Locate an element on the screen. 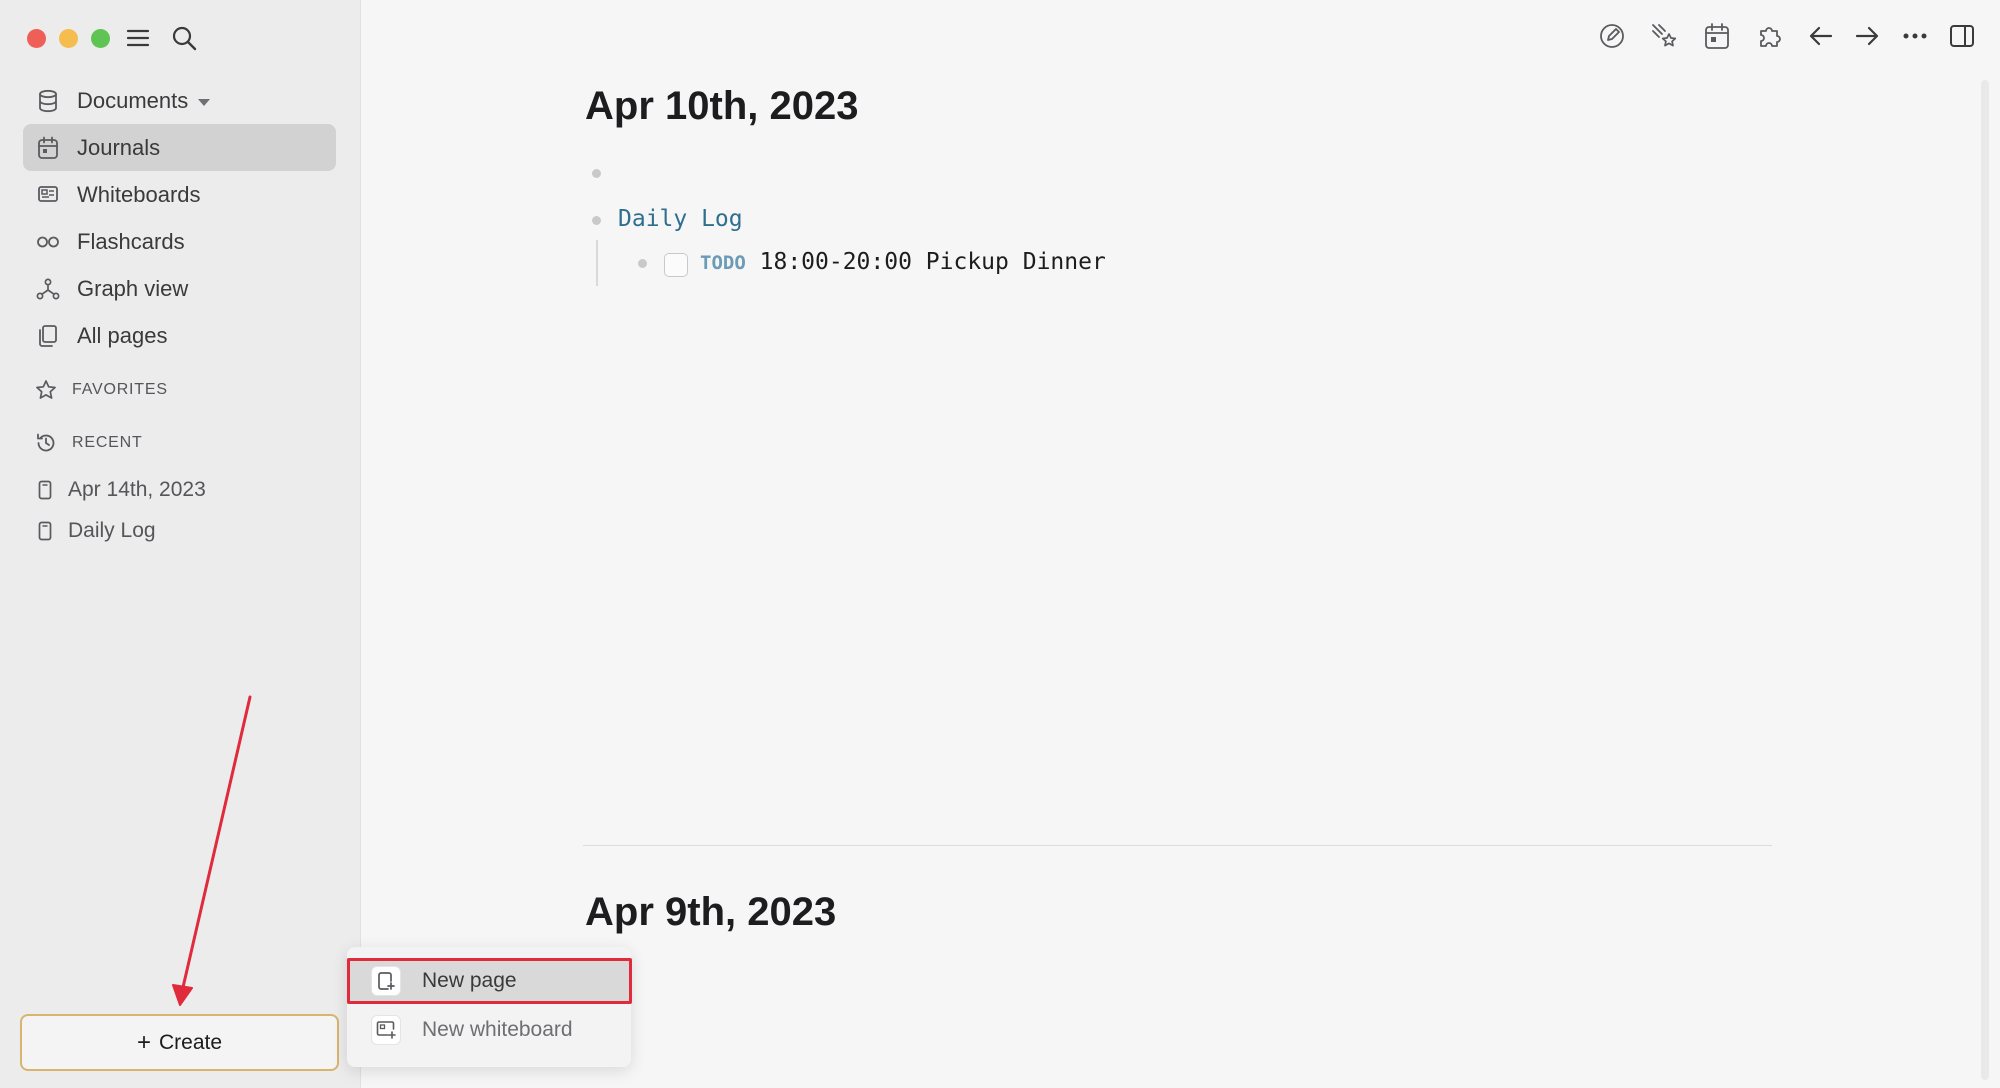 The image size is (2000, 1088). arrow-left-icon is located at coordinates (1821, 36).